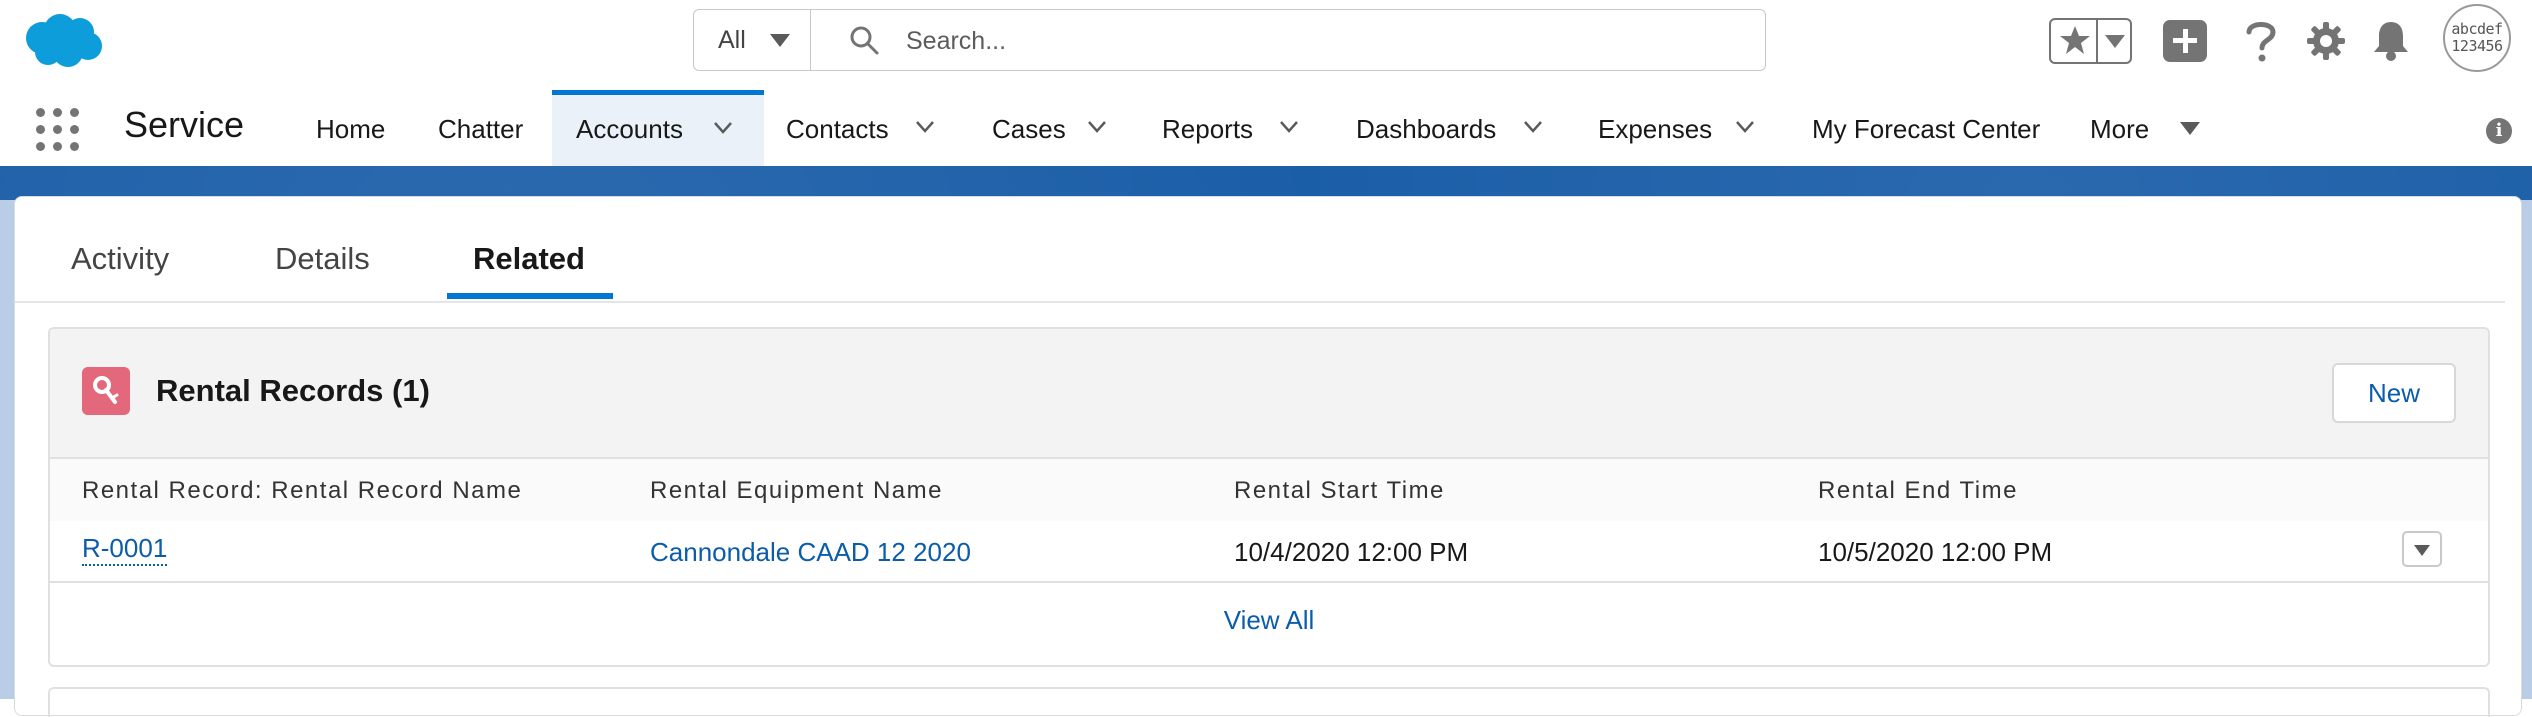 This screenshot has height=717, width=2532. Describe the element at coordinates (58, 130) in the screenshot. I see `app-launcher-icon` at that location.